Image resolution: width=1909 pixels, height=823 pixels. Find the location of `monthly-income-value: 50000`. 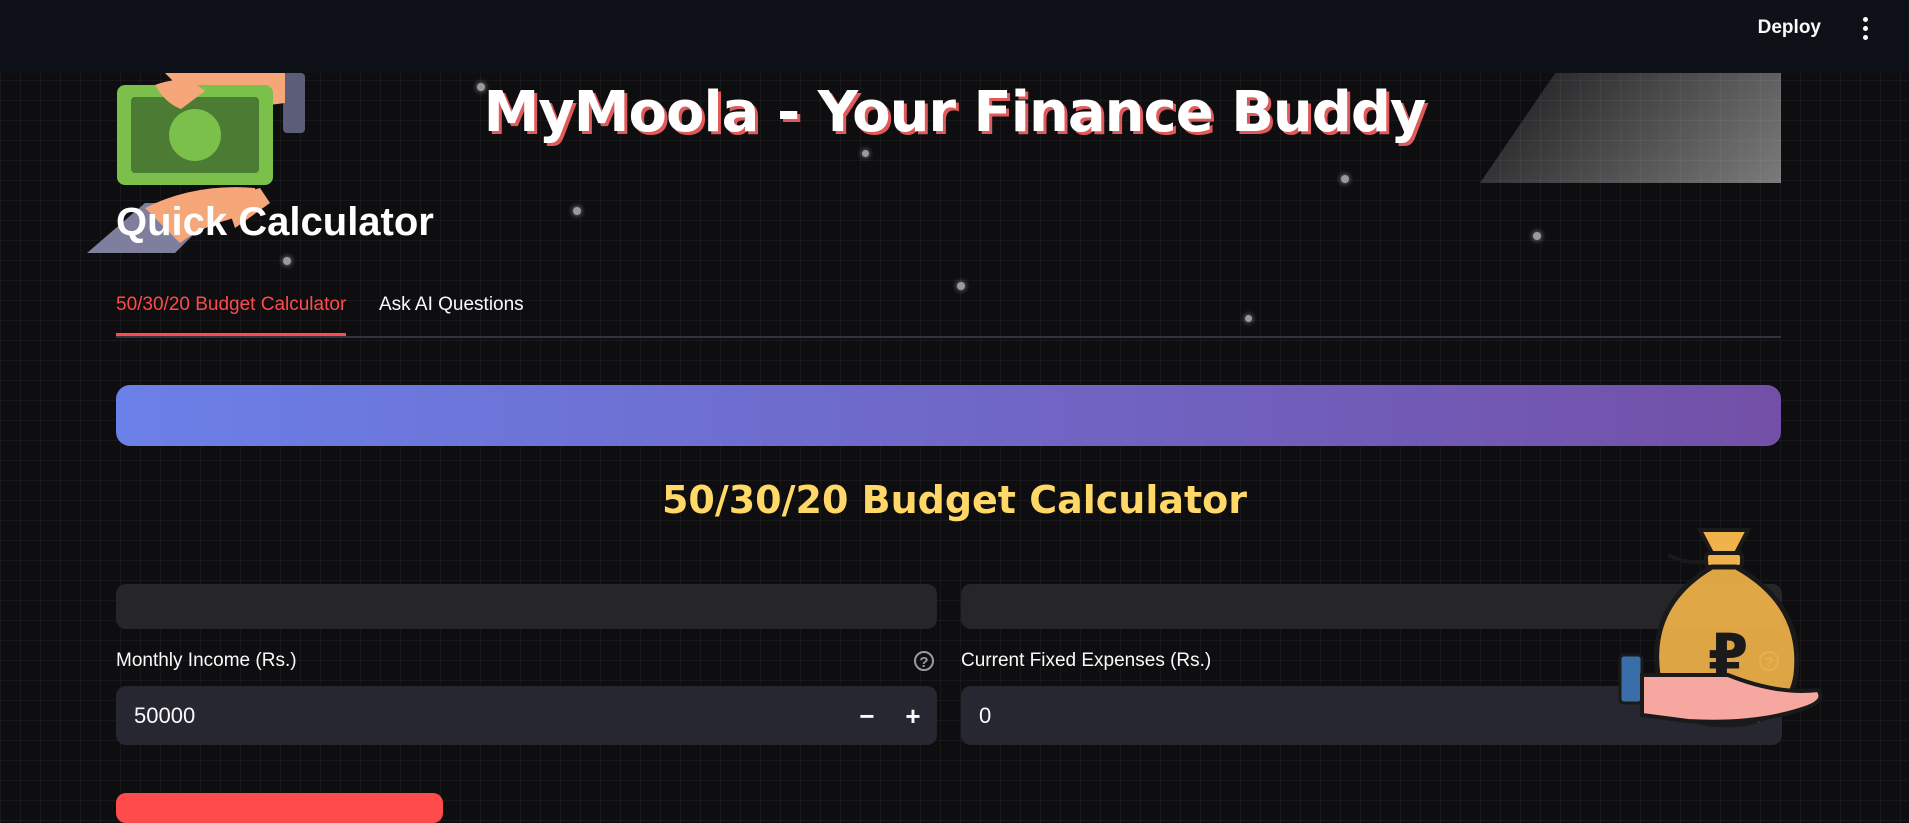

monthly-income-value: 50000 is located at coordinates (164, 715).